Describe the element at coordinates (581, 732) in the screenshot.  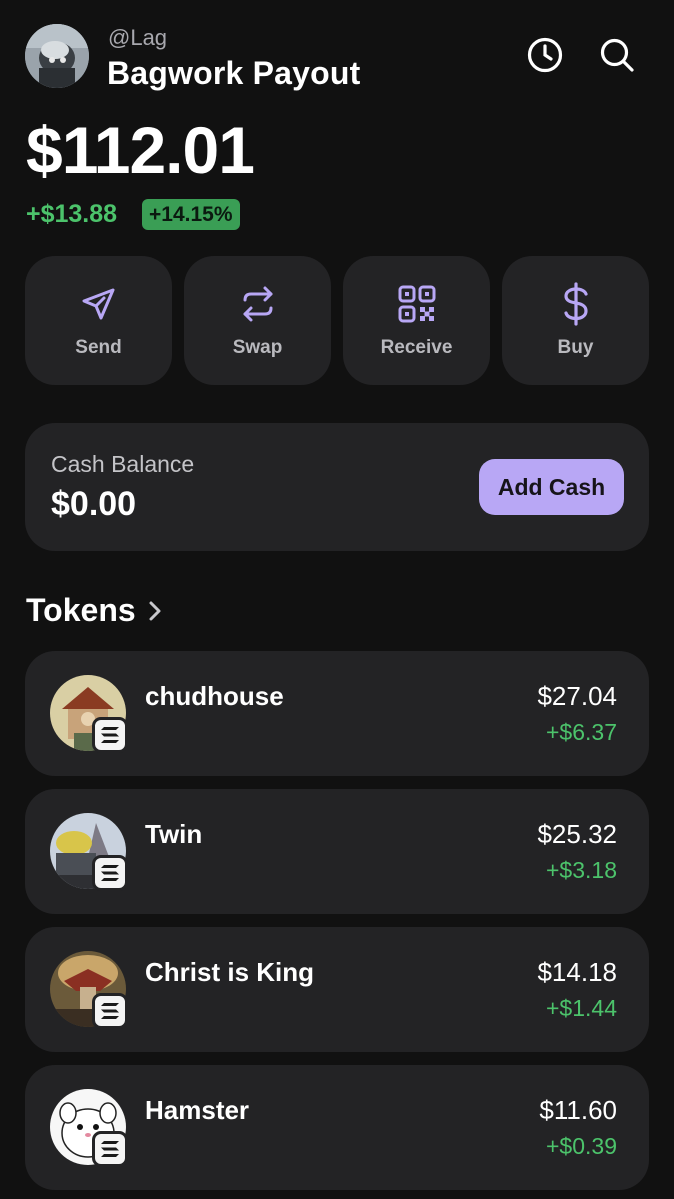
I see `token-change: +$6.37` at that location.